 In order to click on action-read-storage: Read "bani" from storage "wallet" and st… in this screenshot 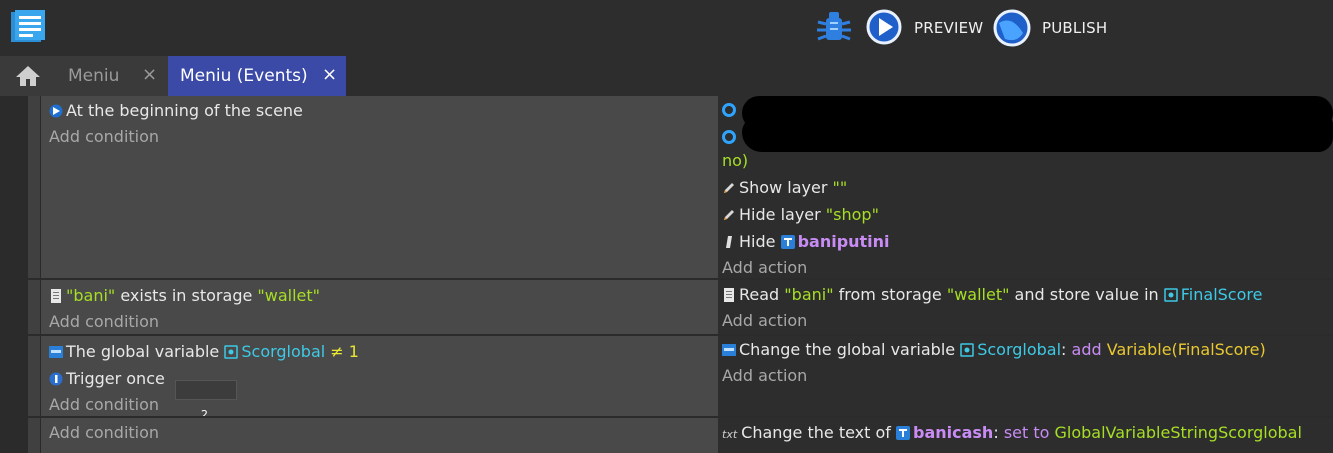, I will do `click(992, 295)`.